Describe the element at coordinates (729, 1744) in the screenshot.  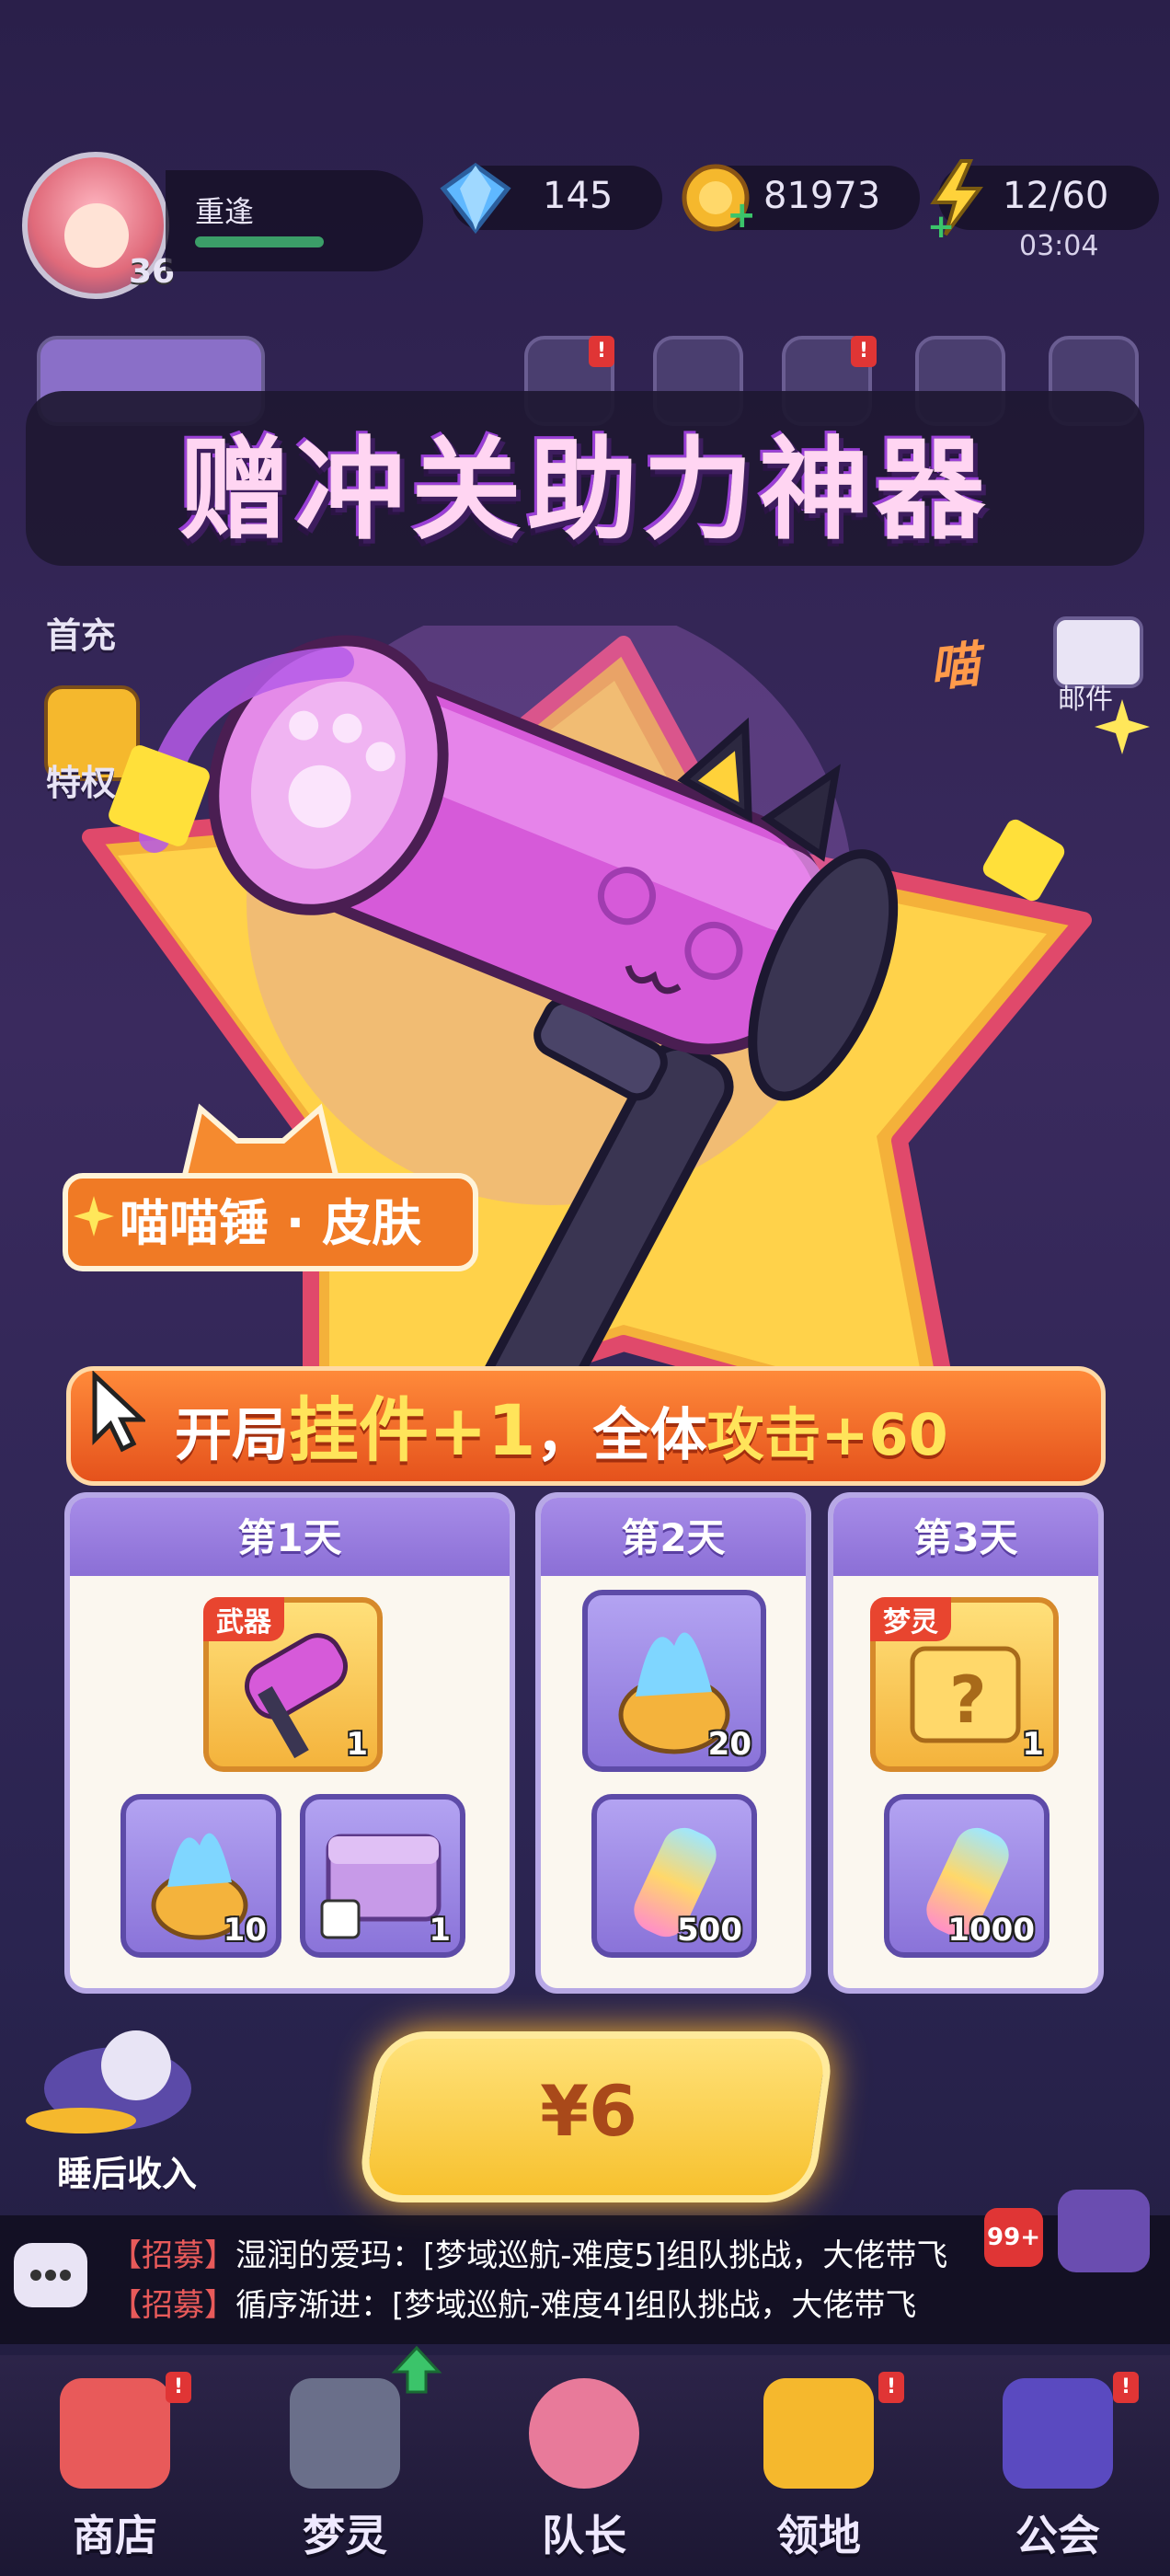
I see `item-quantity: 20` at that location.